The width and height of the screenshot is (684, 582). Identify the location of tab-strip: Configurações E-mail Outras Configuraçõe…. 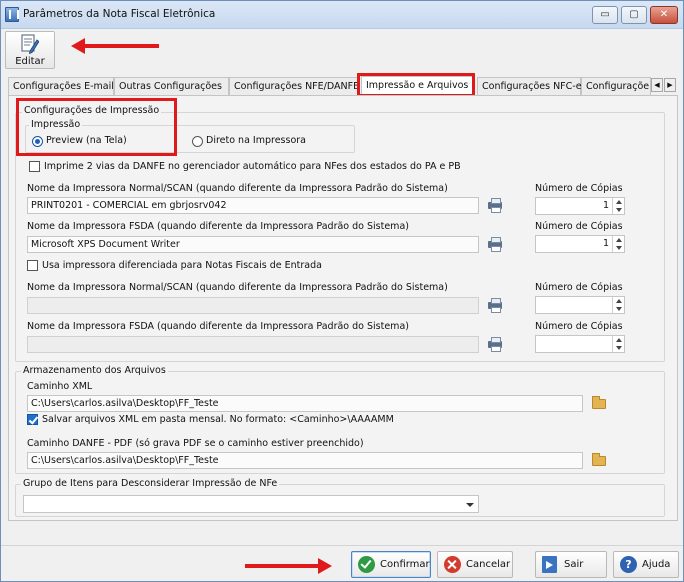
(343, 86).